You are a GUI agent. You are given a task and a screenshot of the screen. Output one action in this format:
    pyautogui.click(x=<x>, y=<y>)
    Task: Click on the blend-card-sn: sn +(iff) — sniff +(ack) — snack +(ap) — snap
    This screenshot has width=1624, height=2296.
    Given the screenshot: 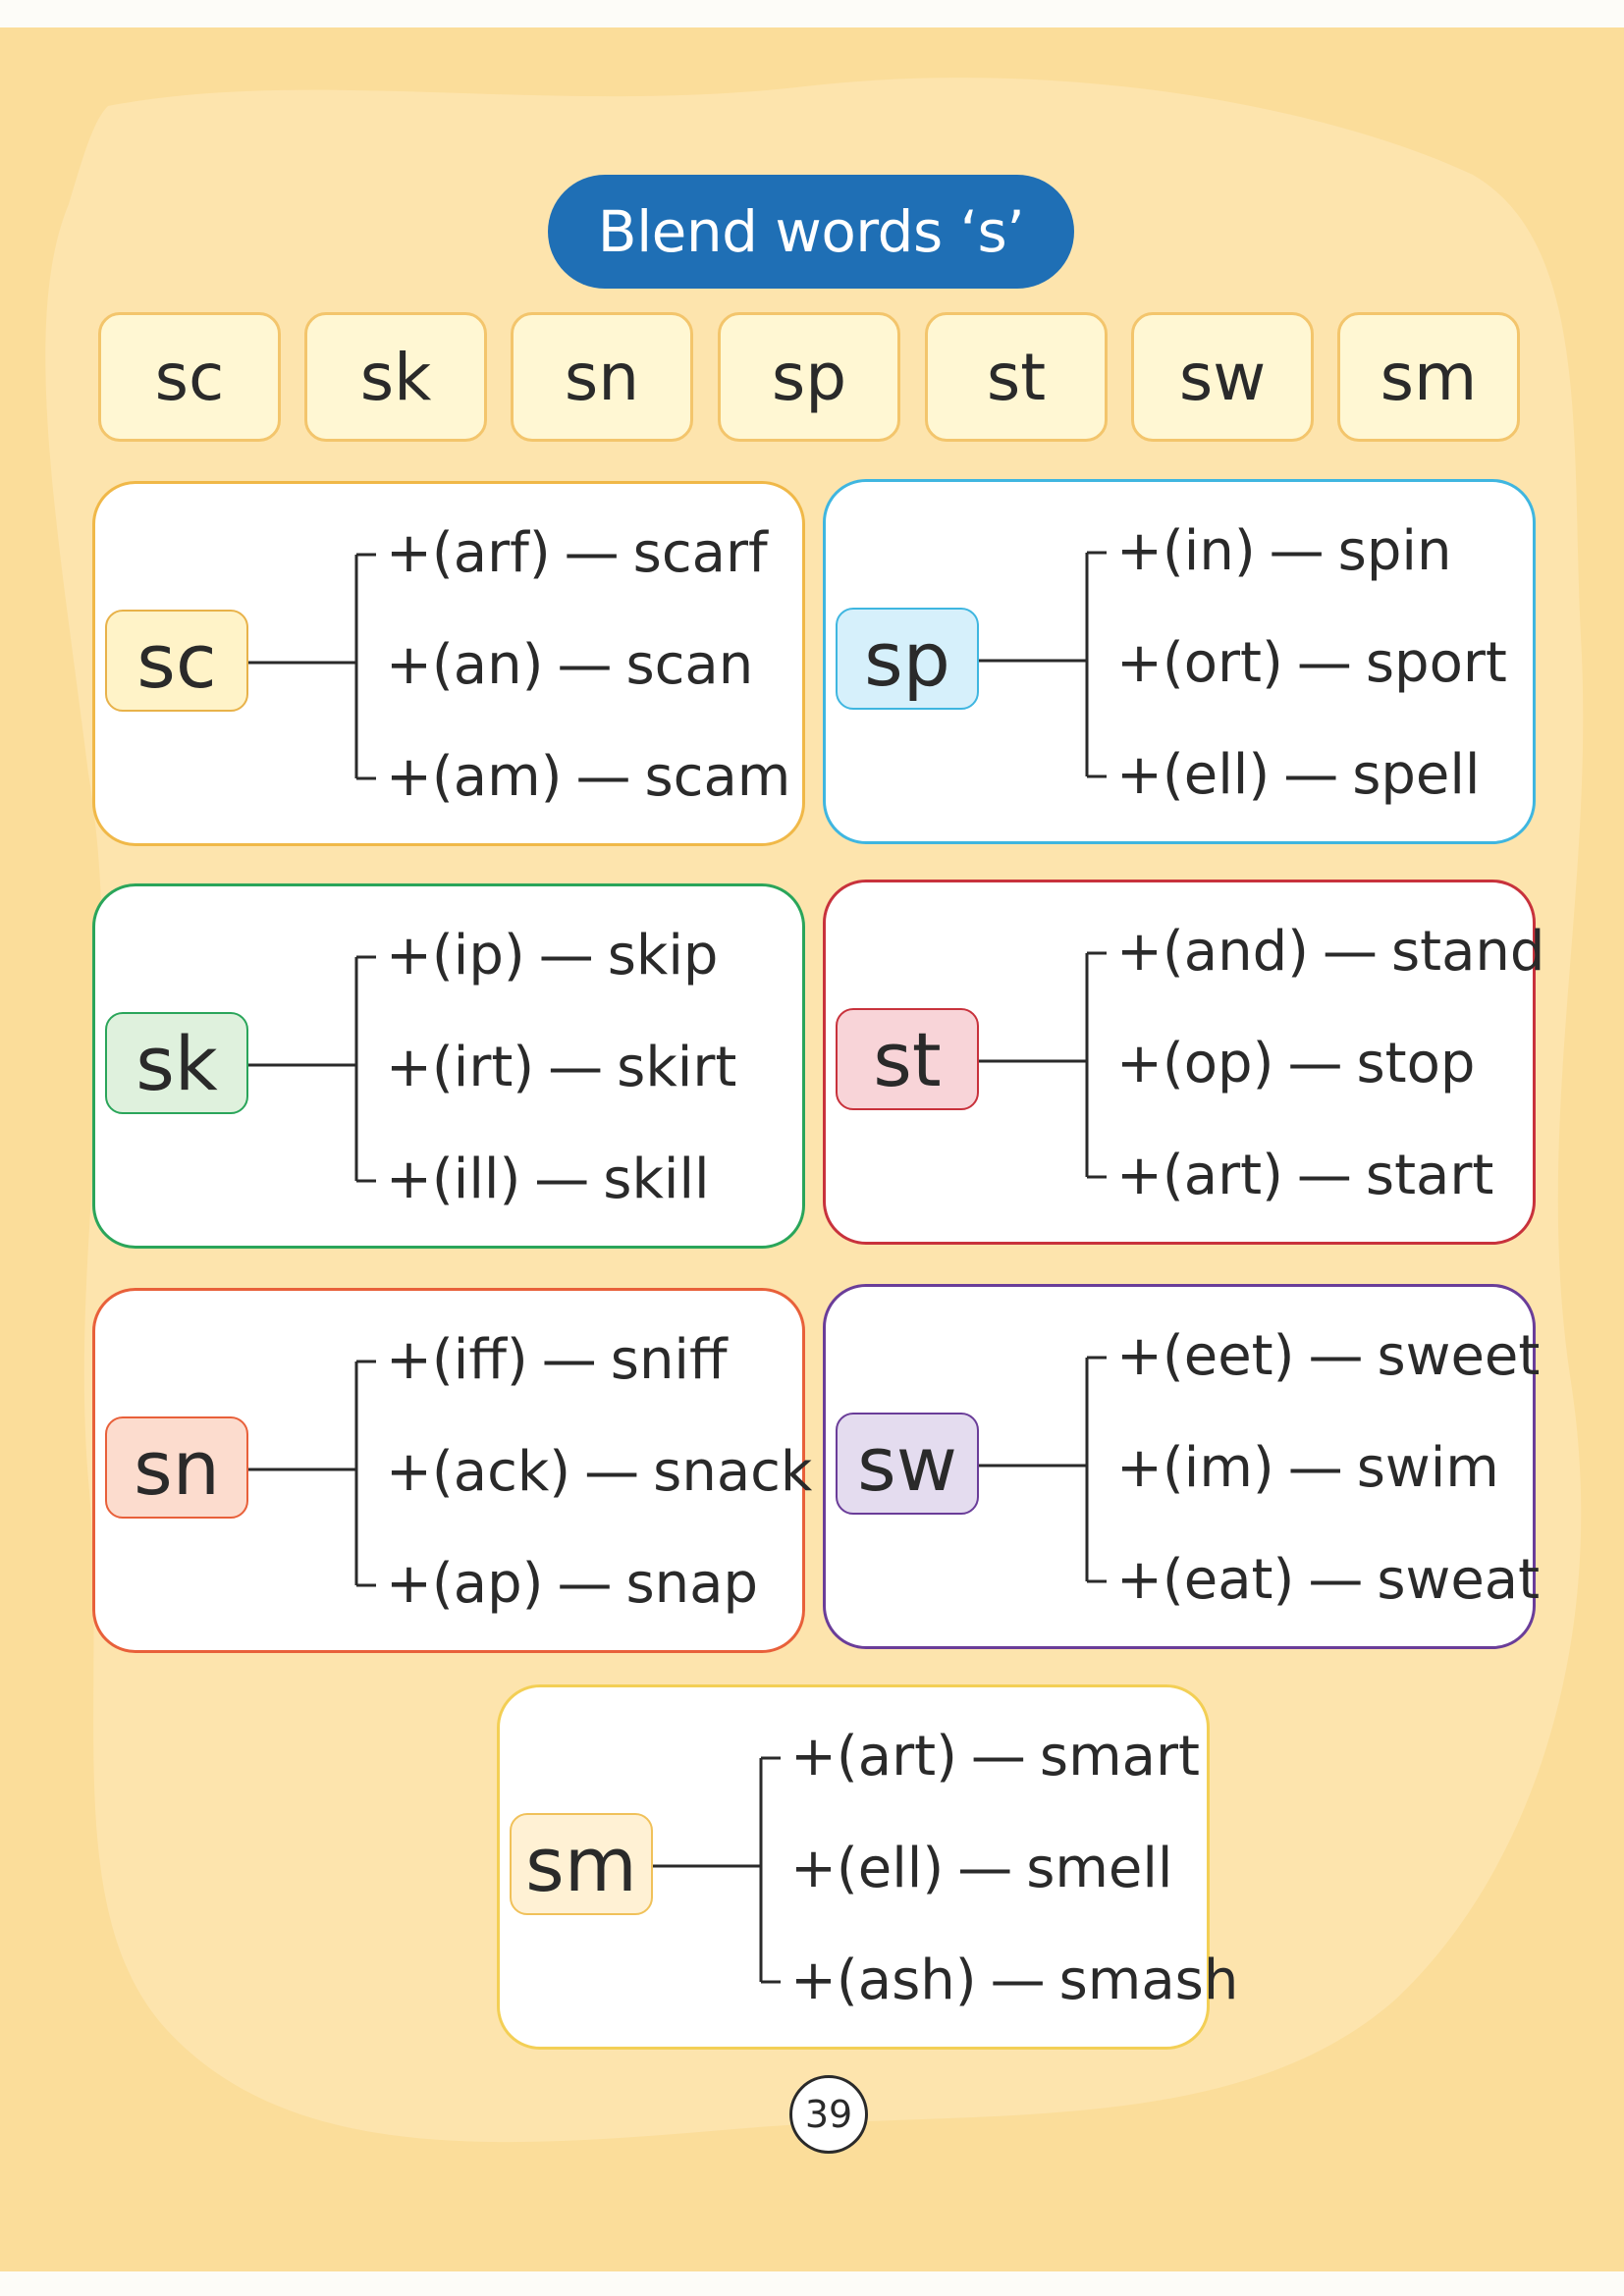 What is the action you would take?
    pyautogui.click(x=452, y=1470)
    